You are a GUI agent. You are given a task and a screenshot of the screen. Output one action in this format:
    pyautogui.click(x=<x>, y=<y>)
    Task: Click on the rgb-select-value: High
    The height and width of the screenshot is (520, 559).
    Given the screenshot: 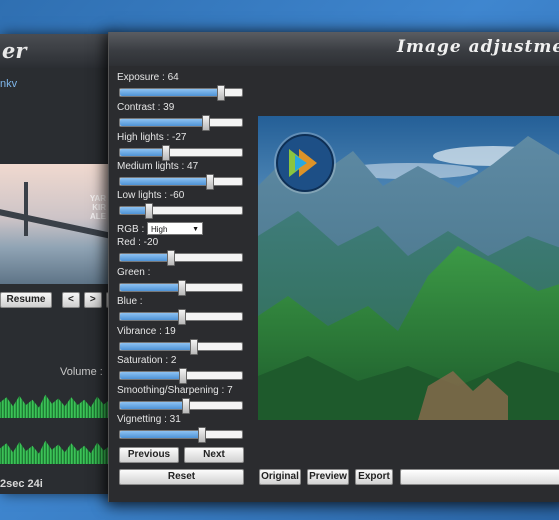 What is the action you would take?
    pyautogui.click(x=159, y=229)
    